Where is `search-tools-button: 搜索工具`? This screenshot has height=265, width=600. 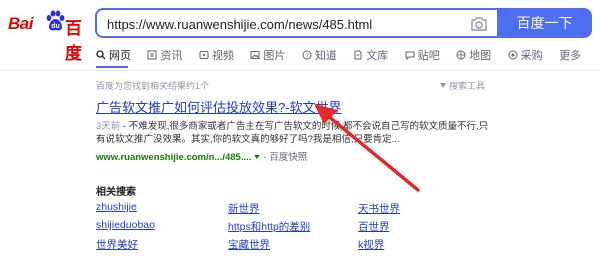 search-tools-button: 搜索工具 is located at coordinates (462, 85).